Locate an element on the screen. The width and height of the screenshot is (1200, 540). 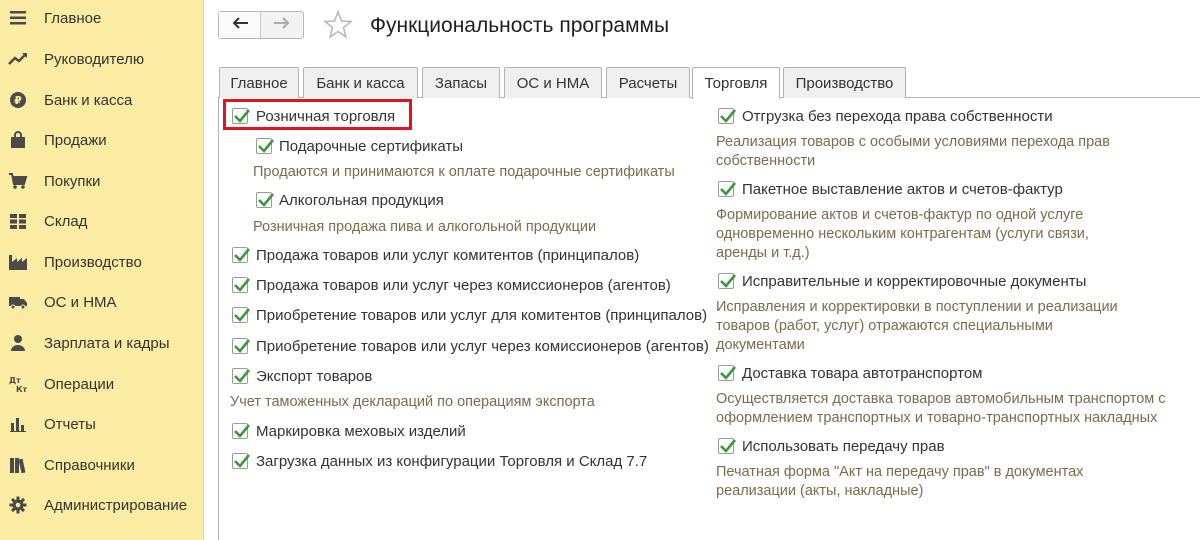
history-nav is located at coordinates (261, 25).